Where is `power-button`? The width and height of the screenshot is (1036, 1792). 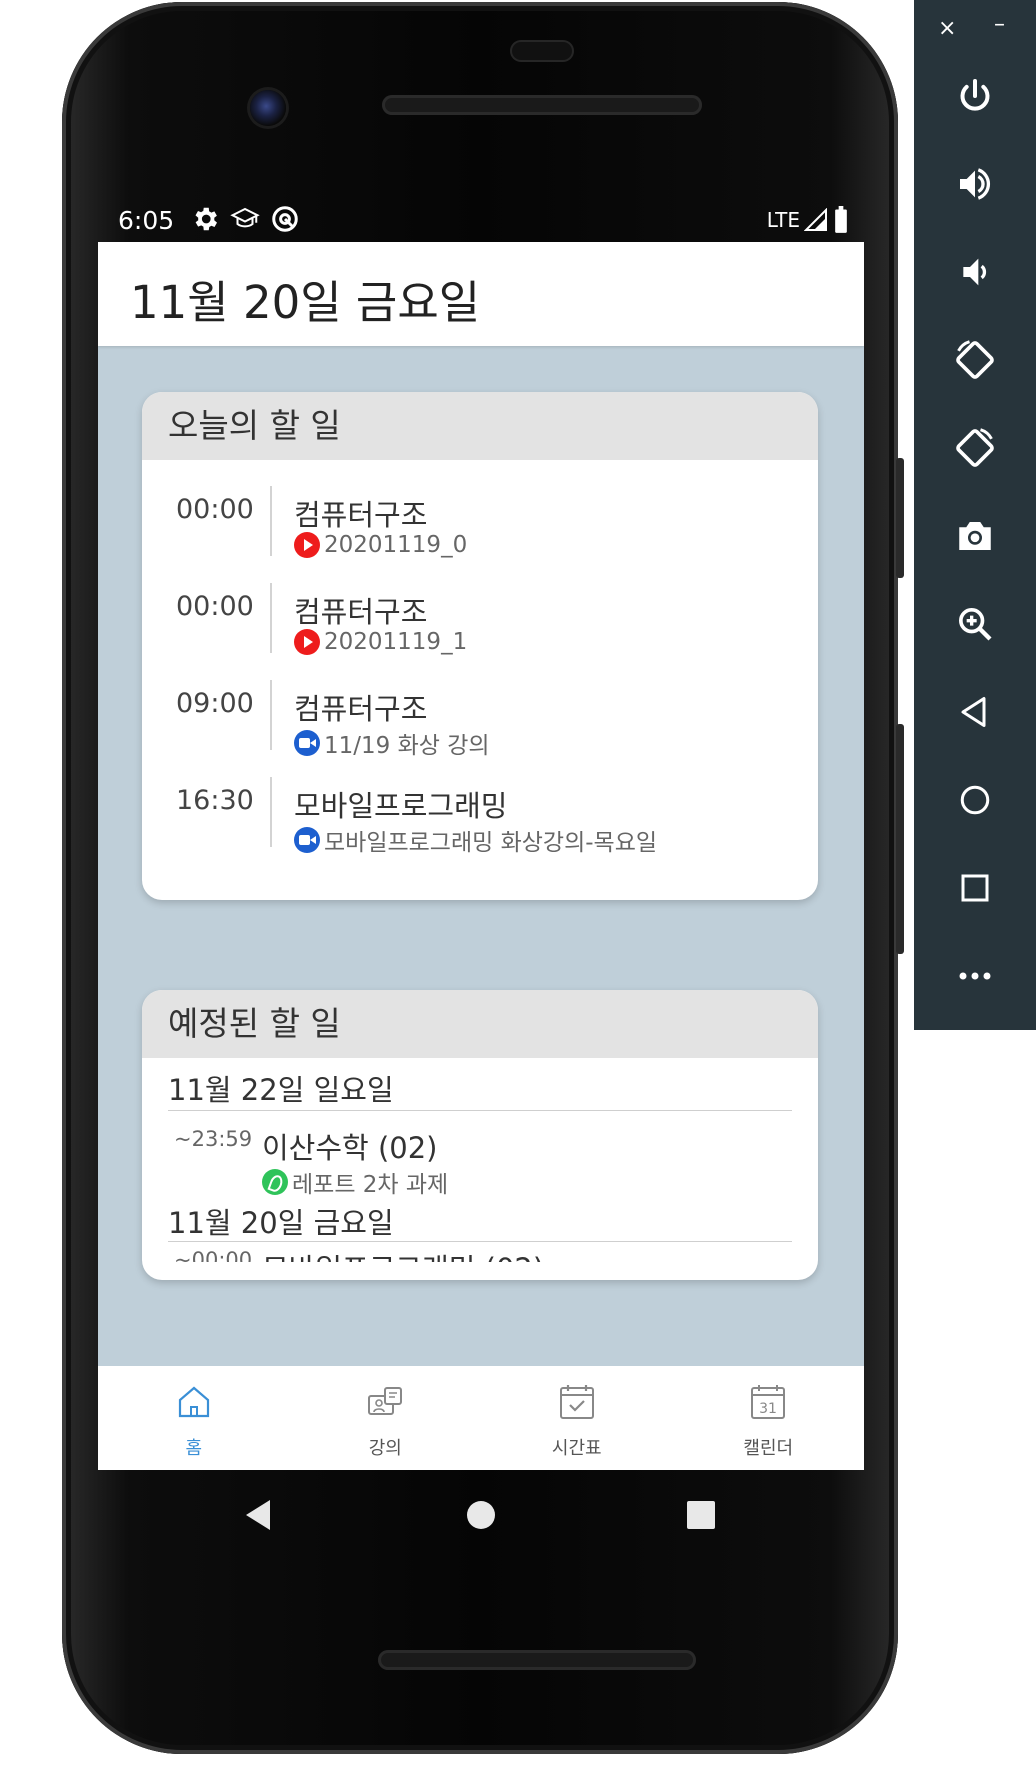 power-button is located at coordinates (975, 96).